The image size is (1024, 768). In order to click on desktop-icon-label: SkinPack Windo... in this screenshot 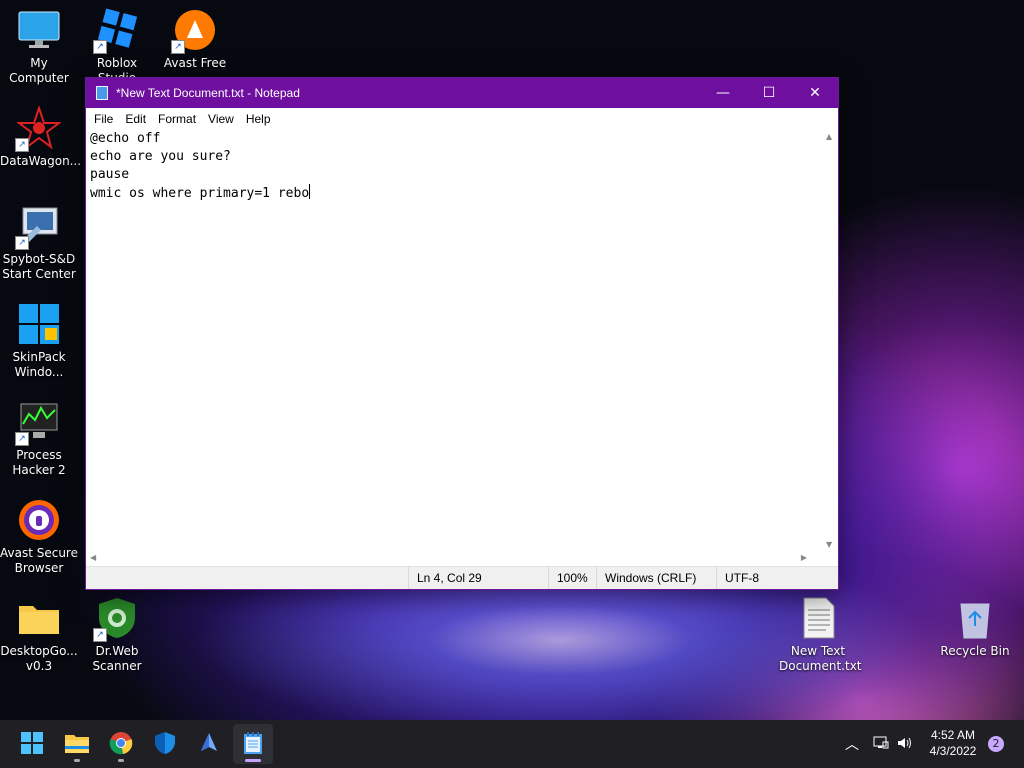, I will do `click(39, 364)`.